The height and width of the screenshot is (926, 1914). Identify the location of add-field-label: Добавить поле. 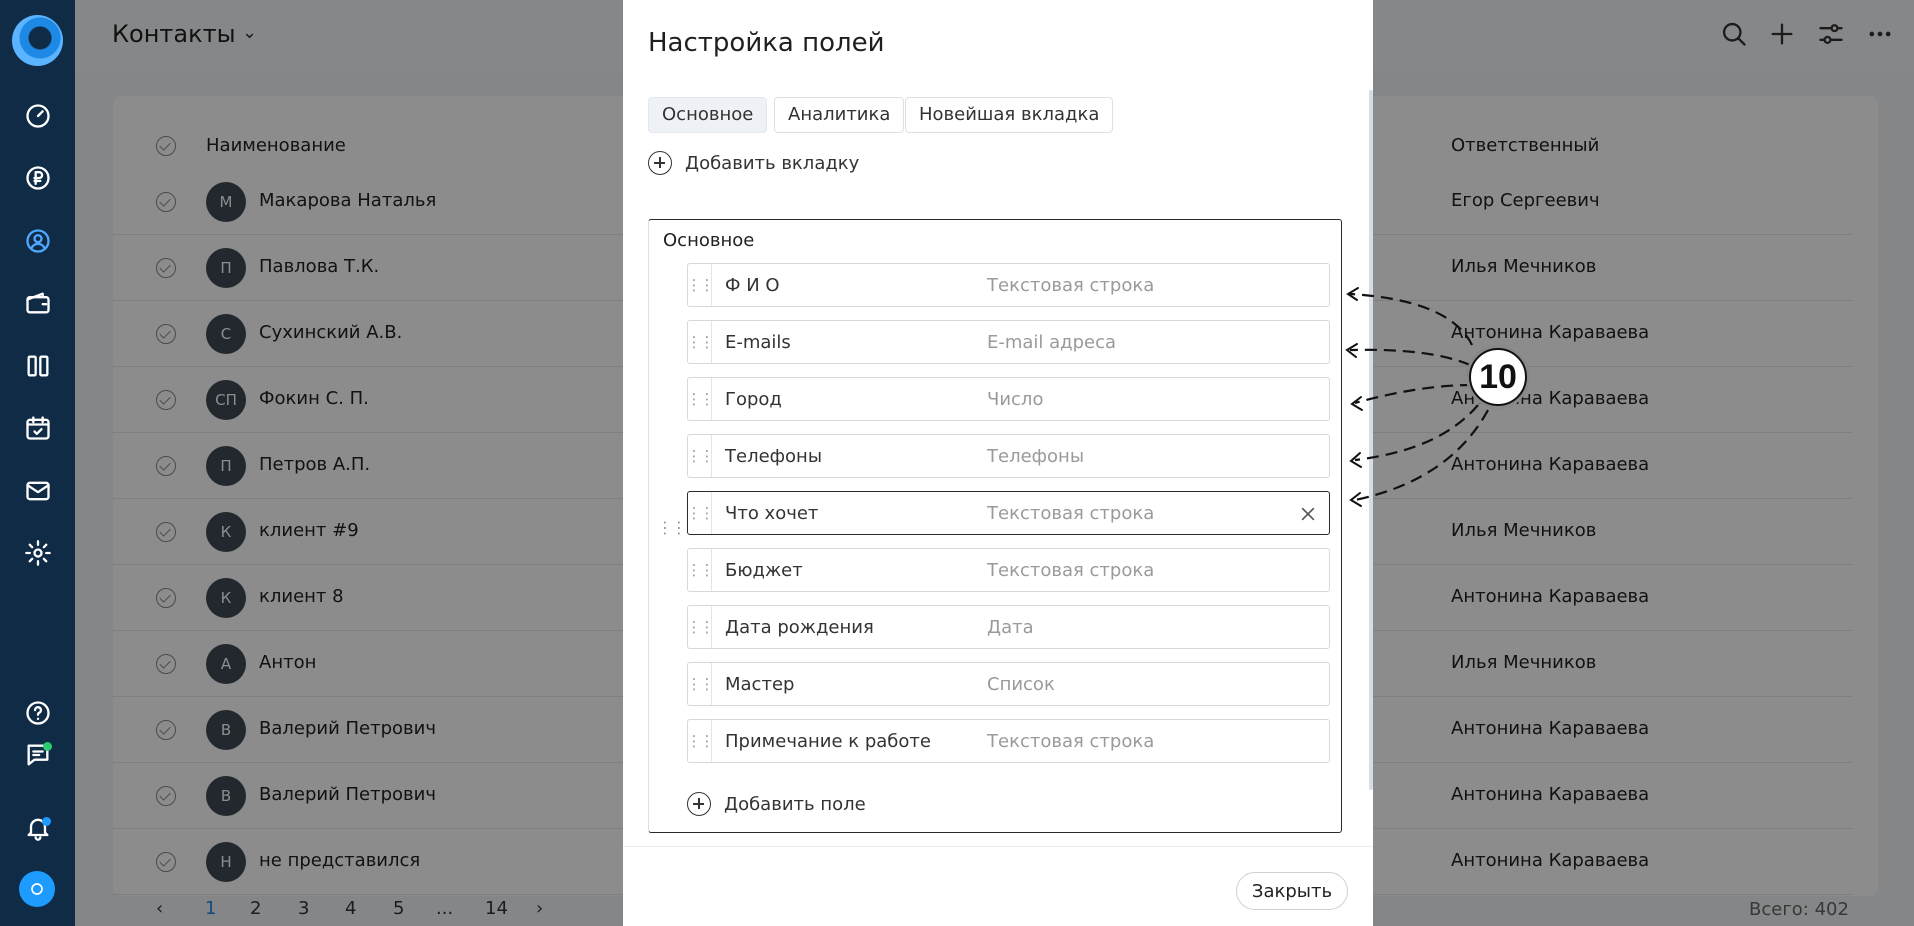
(795, 804).